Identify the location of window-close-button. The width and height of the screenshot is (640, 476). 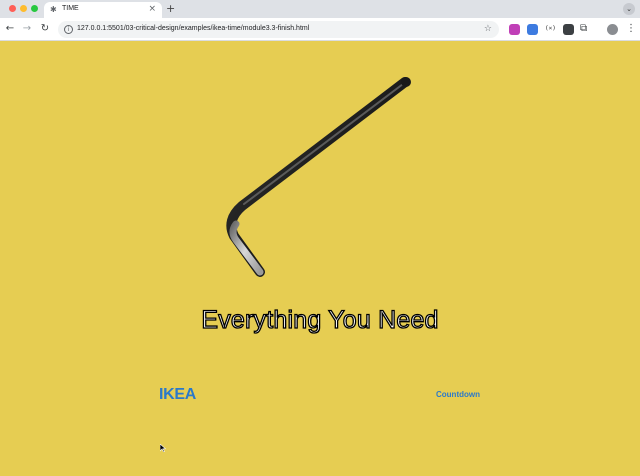
(12, 8).